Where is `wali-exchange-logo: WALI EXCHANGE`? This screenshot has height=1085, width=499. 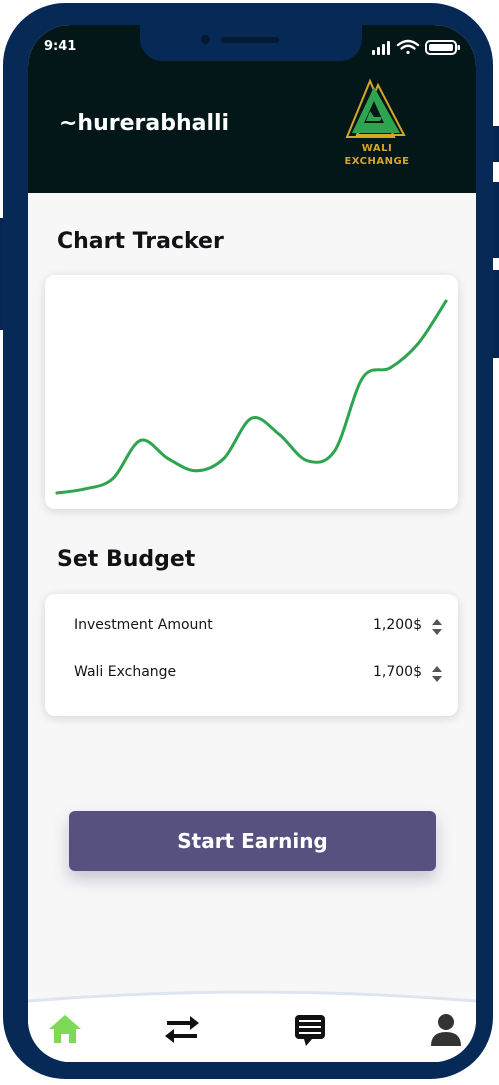
wali-exchange-logo: WALI EXCHANGE is located at coordinates (377, 124).